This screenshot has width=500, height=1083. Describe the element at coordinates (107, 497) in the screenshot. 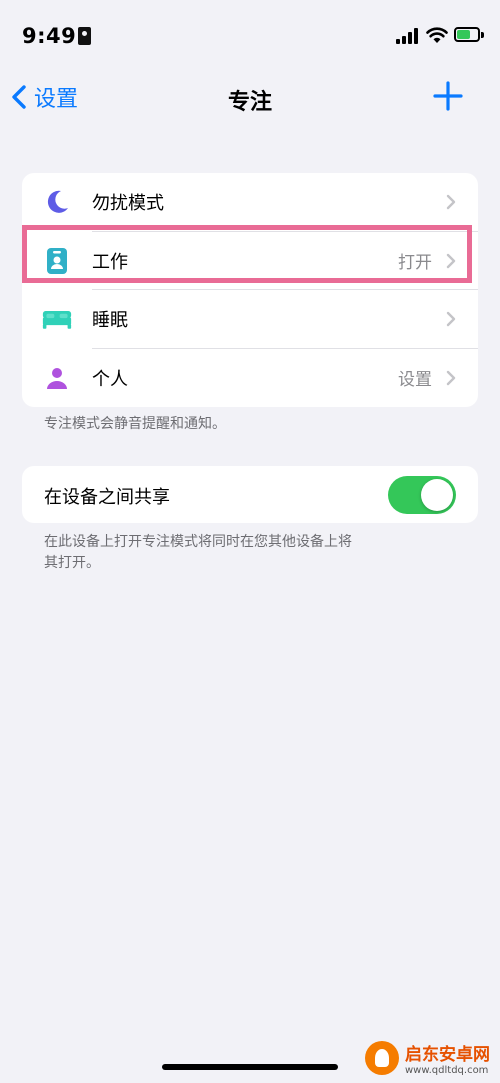

I see `share-label: 在设备之间共享` at that location.